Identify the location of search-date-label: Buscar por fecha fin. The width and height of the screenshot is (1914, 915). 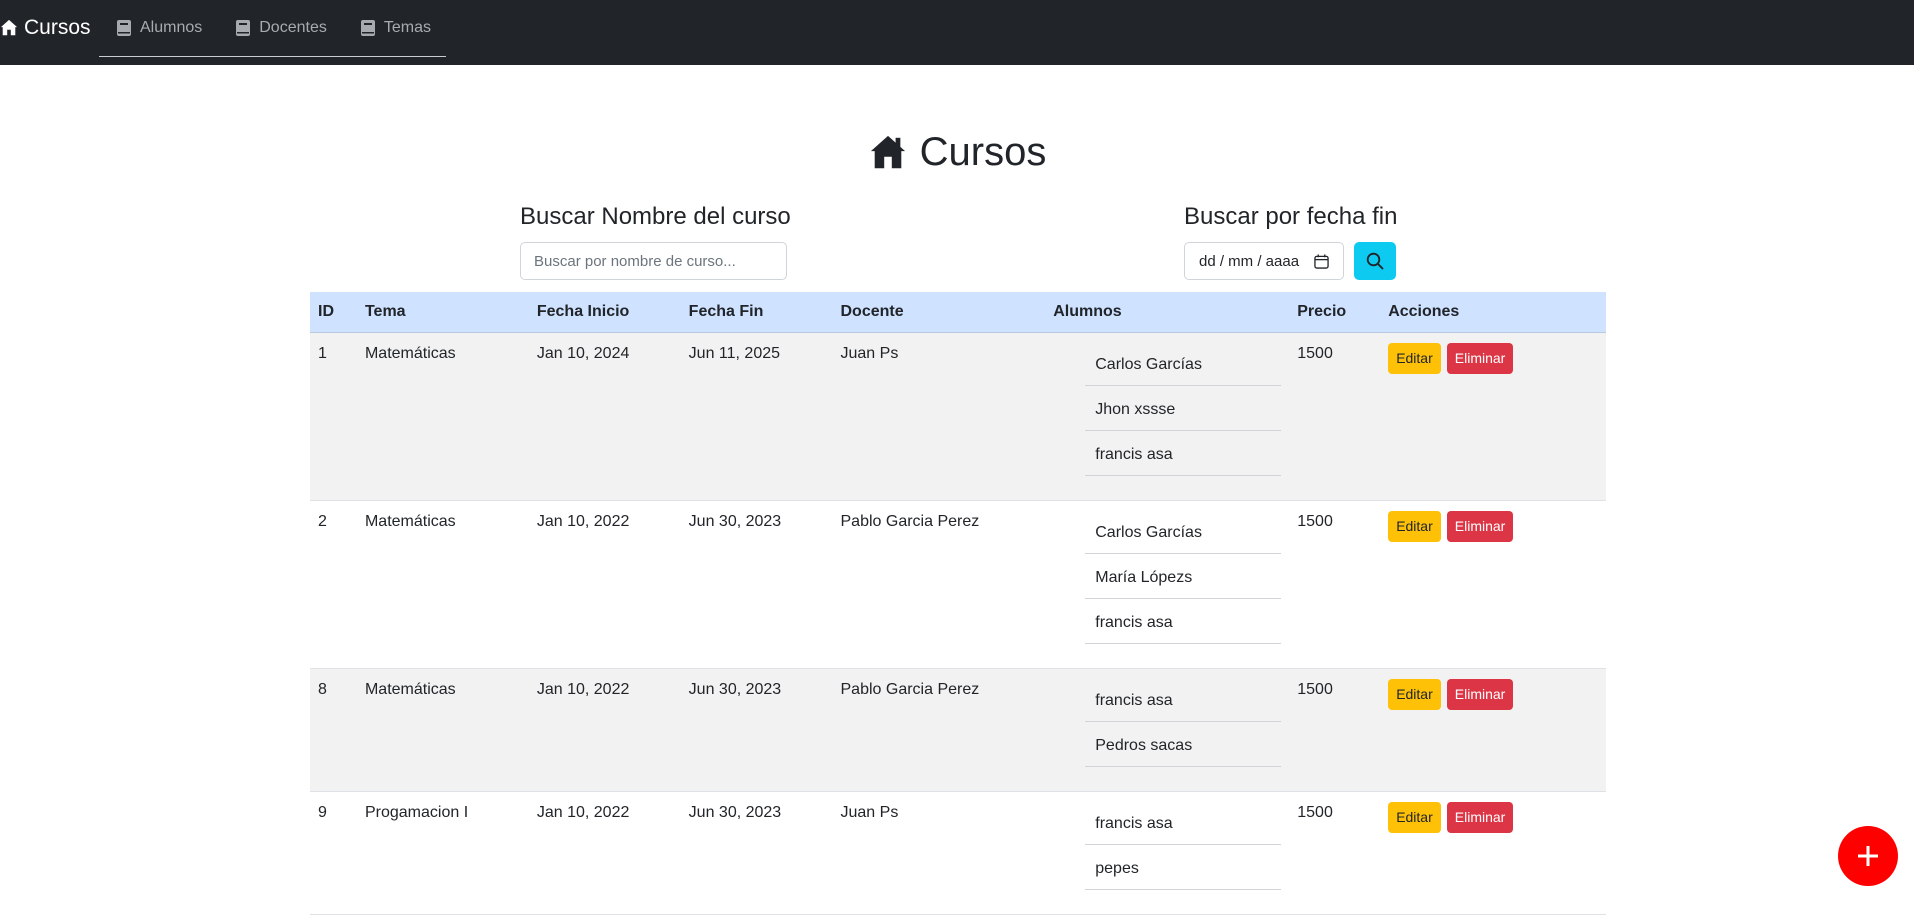
(1291, 216).